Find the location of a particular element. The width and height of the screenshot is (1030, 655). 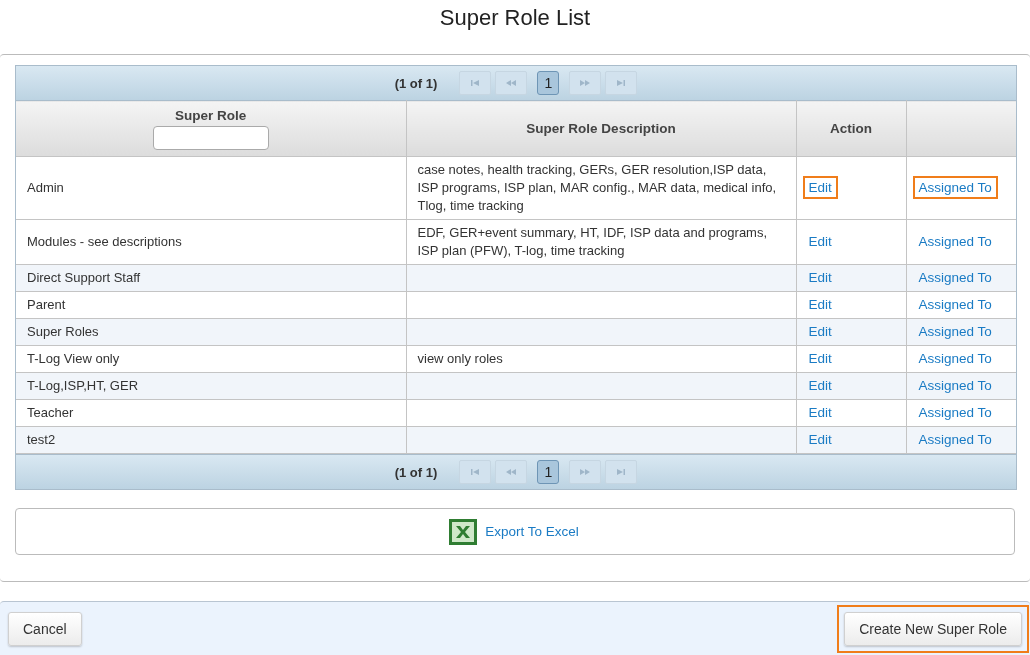

table-cell: T-Log View only is located at coordinates (211, 359).